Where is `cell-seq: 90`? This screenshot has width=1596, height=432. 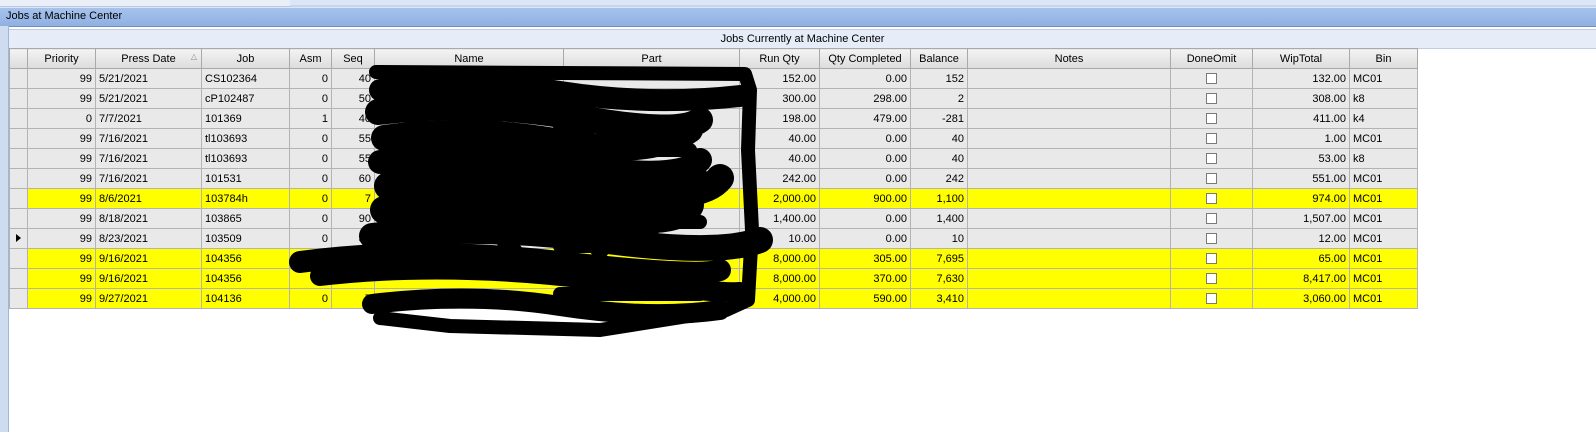 cell-seq: 90 is located at coordinates (353, 218).